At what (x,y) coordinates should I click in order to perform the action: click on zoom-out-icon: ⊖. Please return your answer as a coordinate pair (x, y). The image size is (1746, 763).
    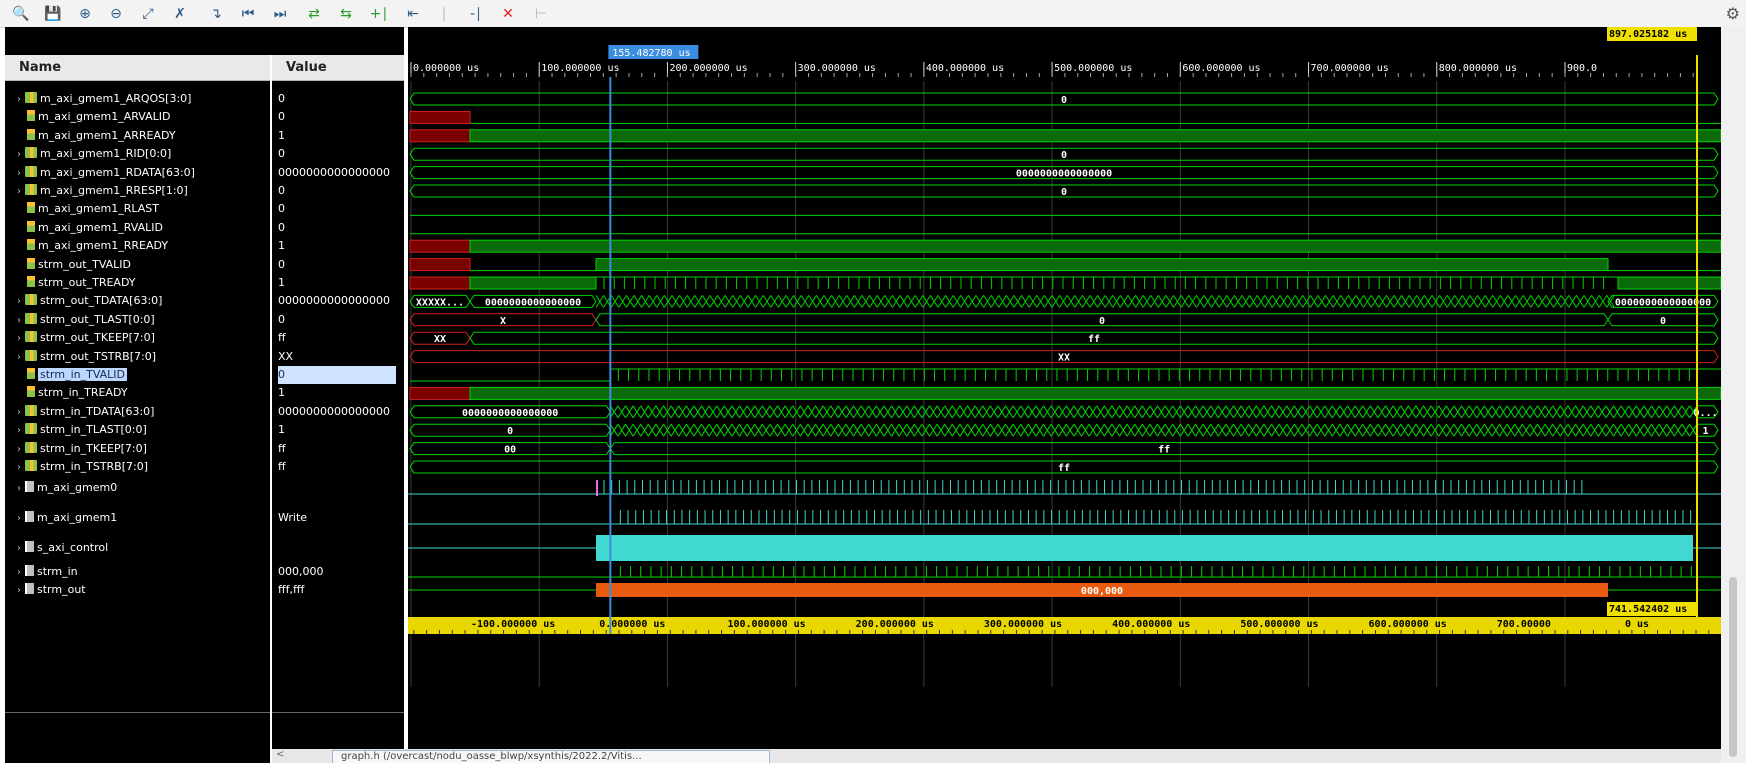
    Looking at the image, I should click on (116, 14).